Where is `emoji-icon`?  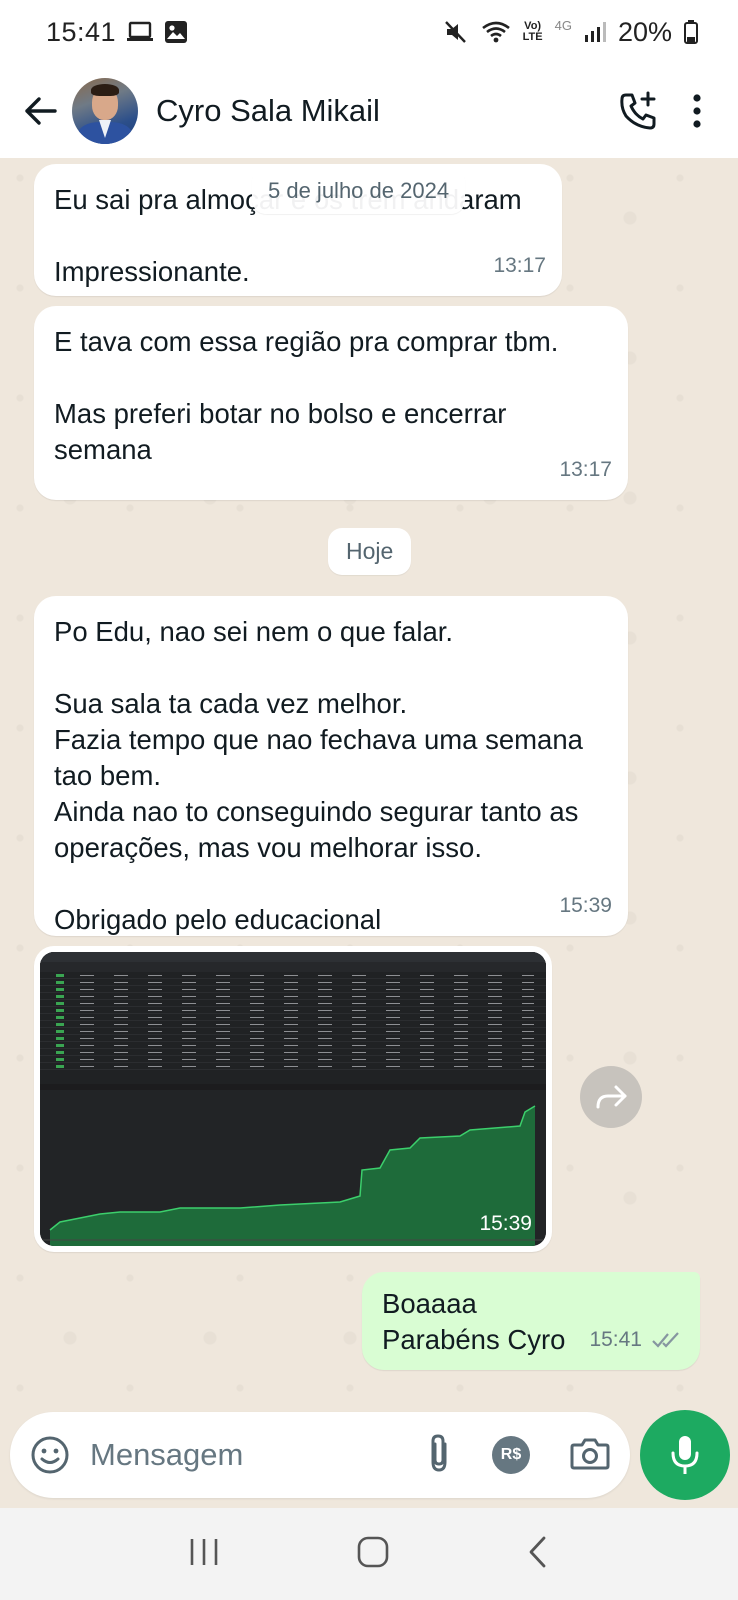
emoji-icon is located at coordinates (50, 1455).